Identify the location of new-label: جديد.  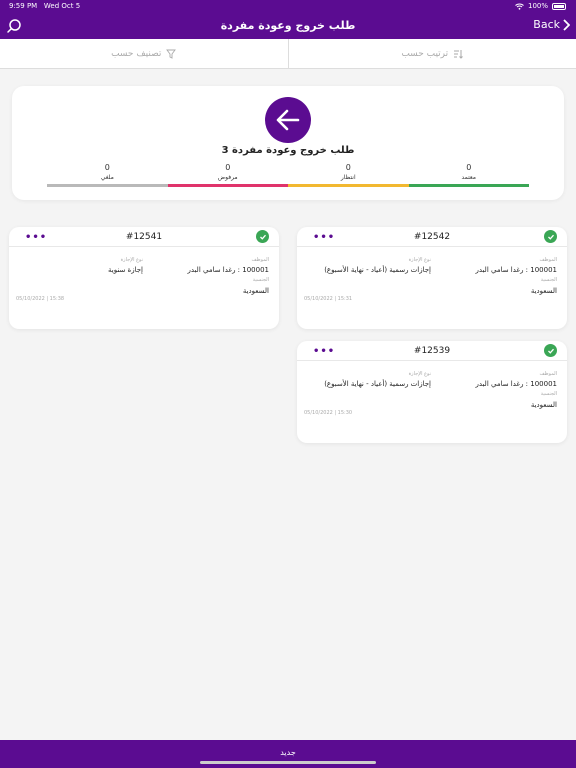
(288, 752).